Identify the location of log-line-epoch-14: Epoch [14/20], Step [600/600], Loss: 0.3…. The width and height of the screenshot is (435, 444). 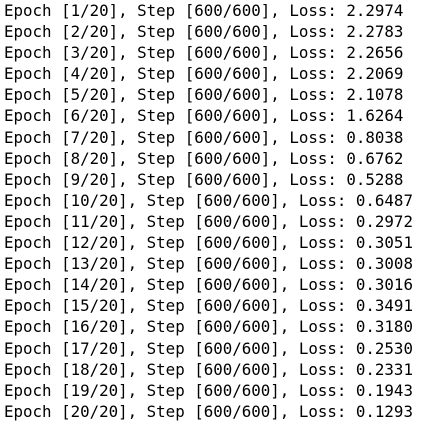
(208, 285).